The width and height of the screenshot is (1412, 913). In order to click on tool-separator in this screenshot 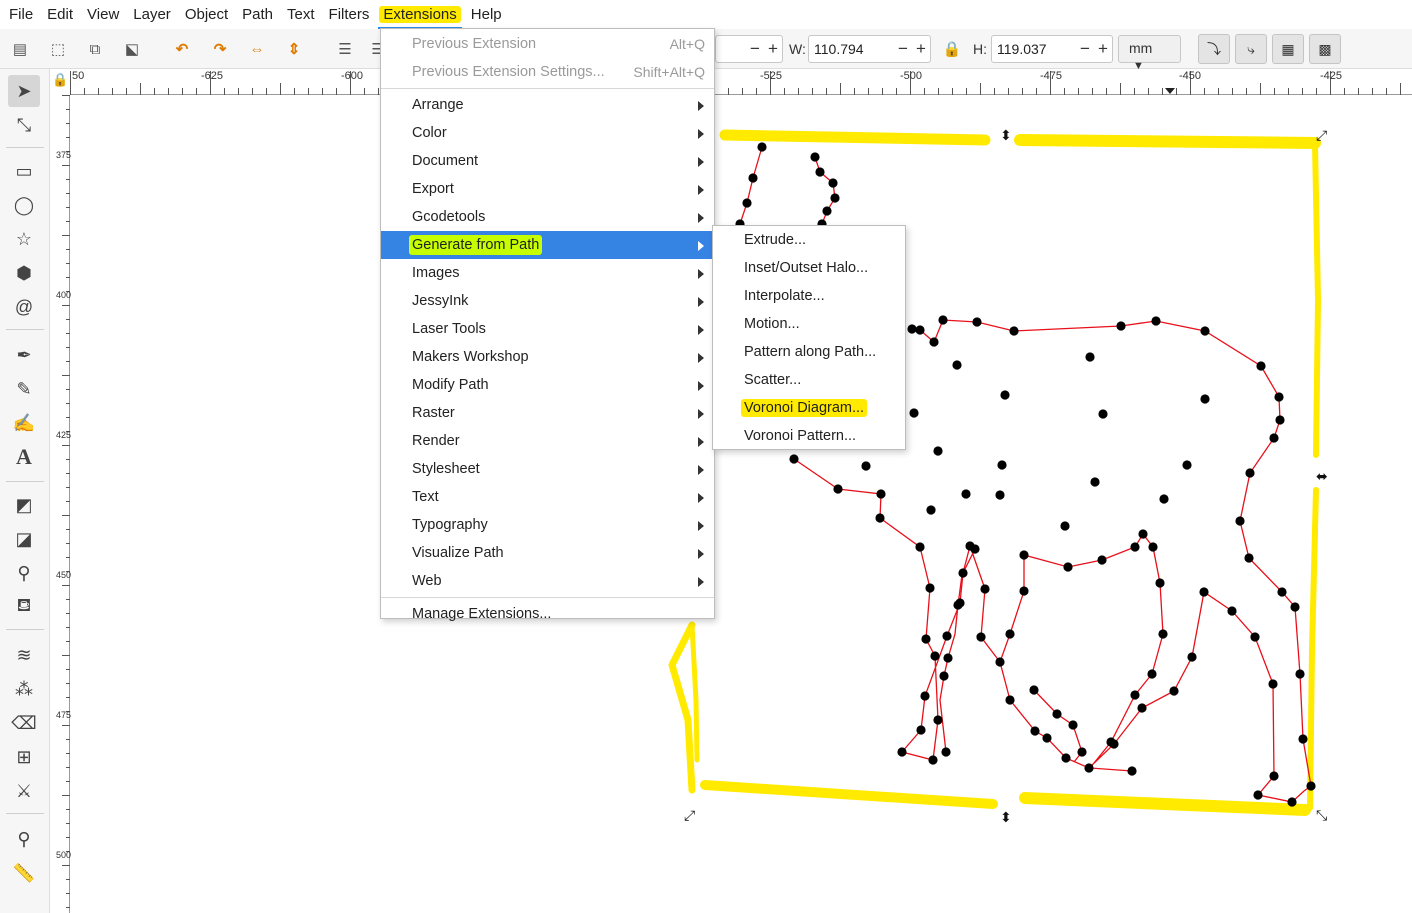, I will do `click(25, 629)`.